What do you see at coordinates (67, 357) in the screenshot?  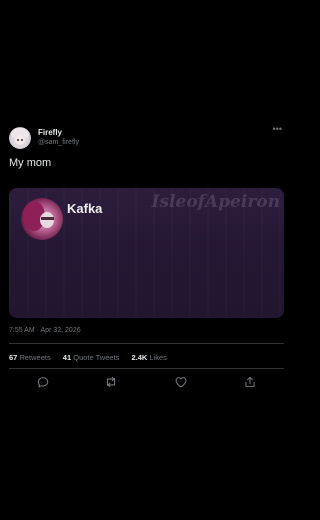 I see `quote-tweets-count: 41` at bounding box center [67, 357].